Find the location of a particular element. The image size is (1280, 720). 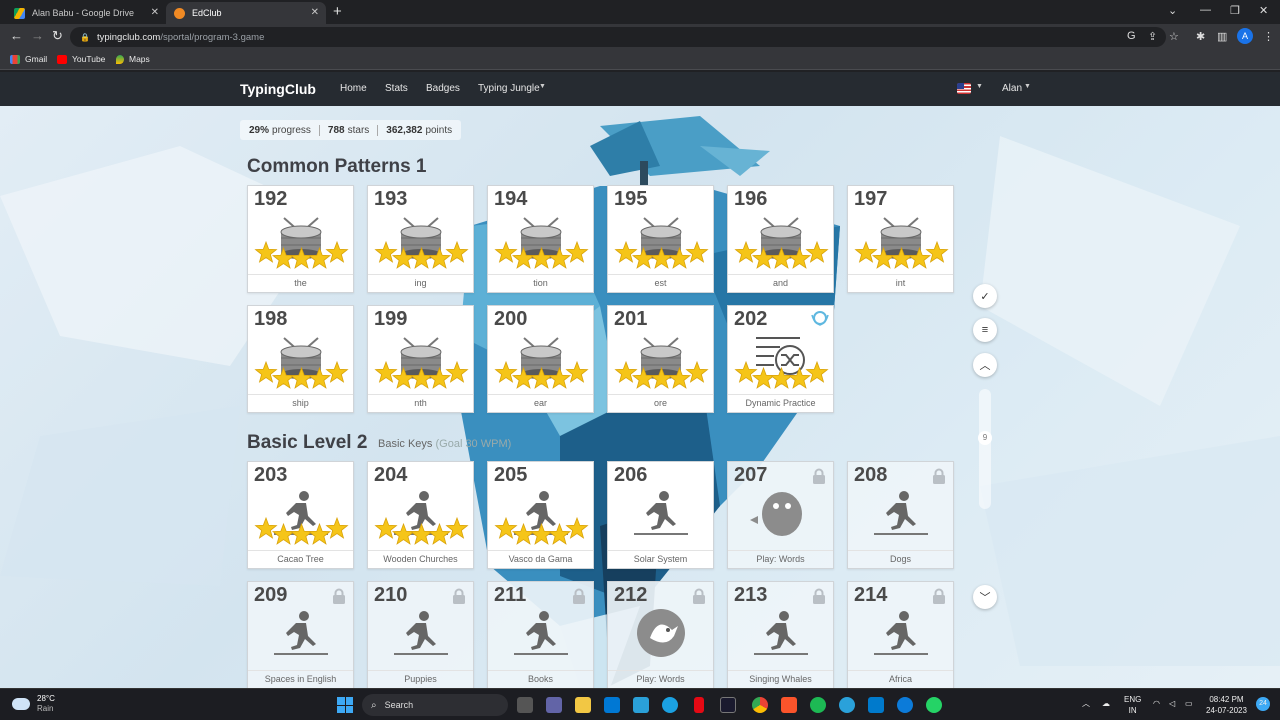

address-bar: 🔒 typingclub.com/sportal/program-3.game is located at coordinates (618, 37).